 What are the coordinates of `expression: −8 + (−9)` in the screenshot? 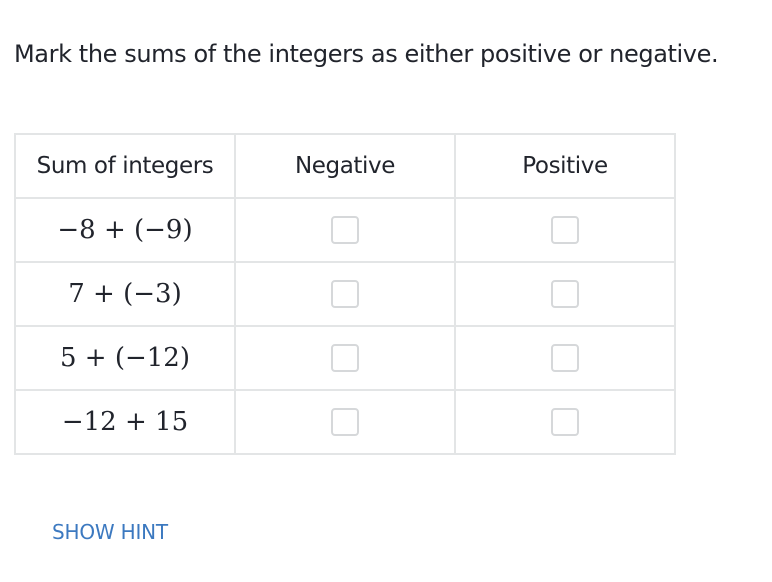 It's located at (125, 230).